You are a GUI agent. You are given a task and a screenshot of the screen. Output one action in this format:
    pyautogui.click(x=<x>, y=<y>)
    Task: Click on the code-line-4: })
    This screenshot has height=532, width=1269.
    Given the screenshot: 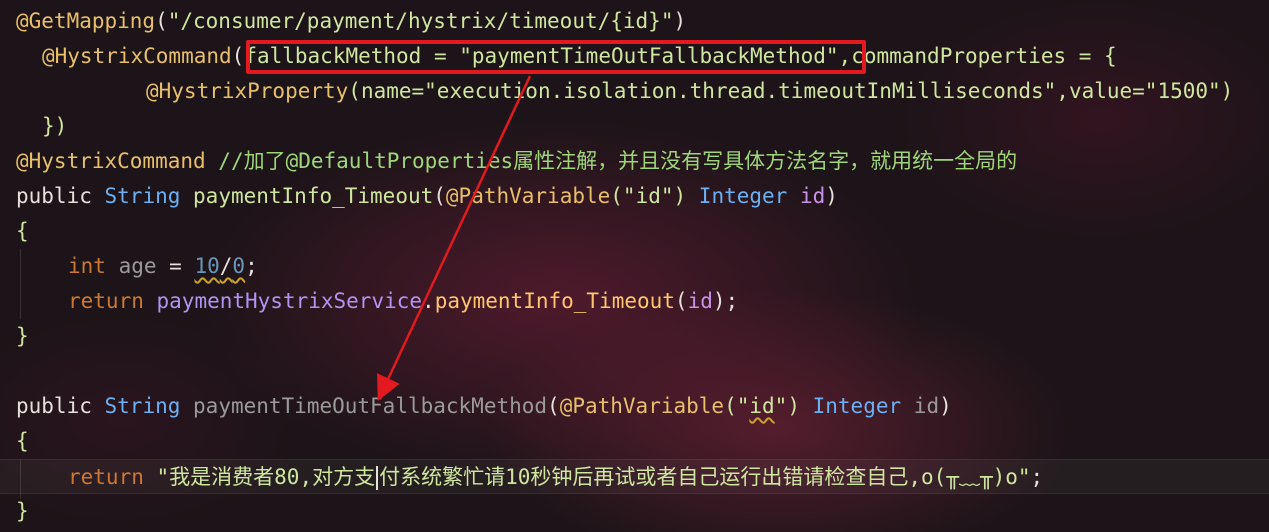 What is the action you would take?
    pyautogui.click(x=634, y=126)
    